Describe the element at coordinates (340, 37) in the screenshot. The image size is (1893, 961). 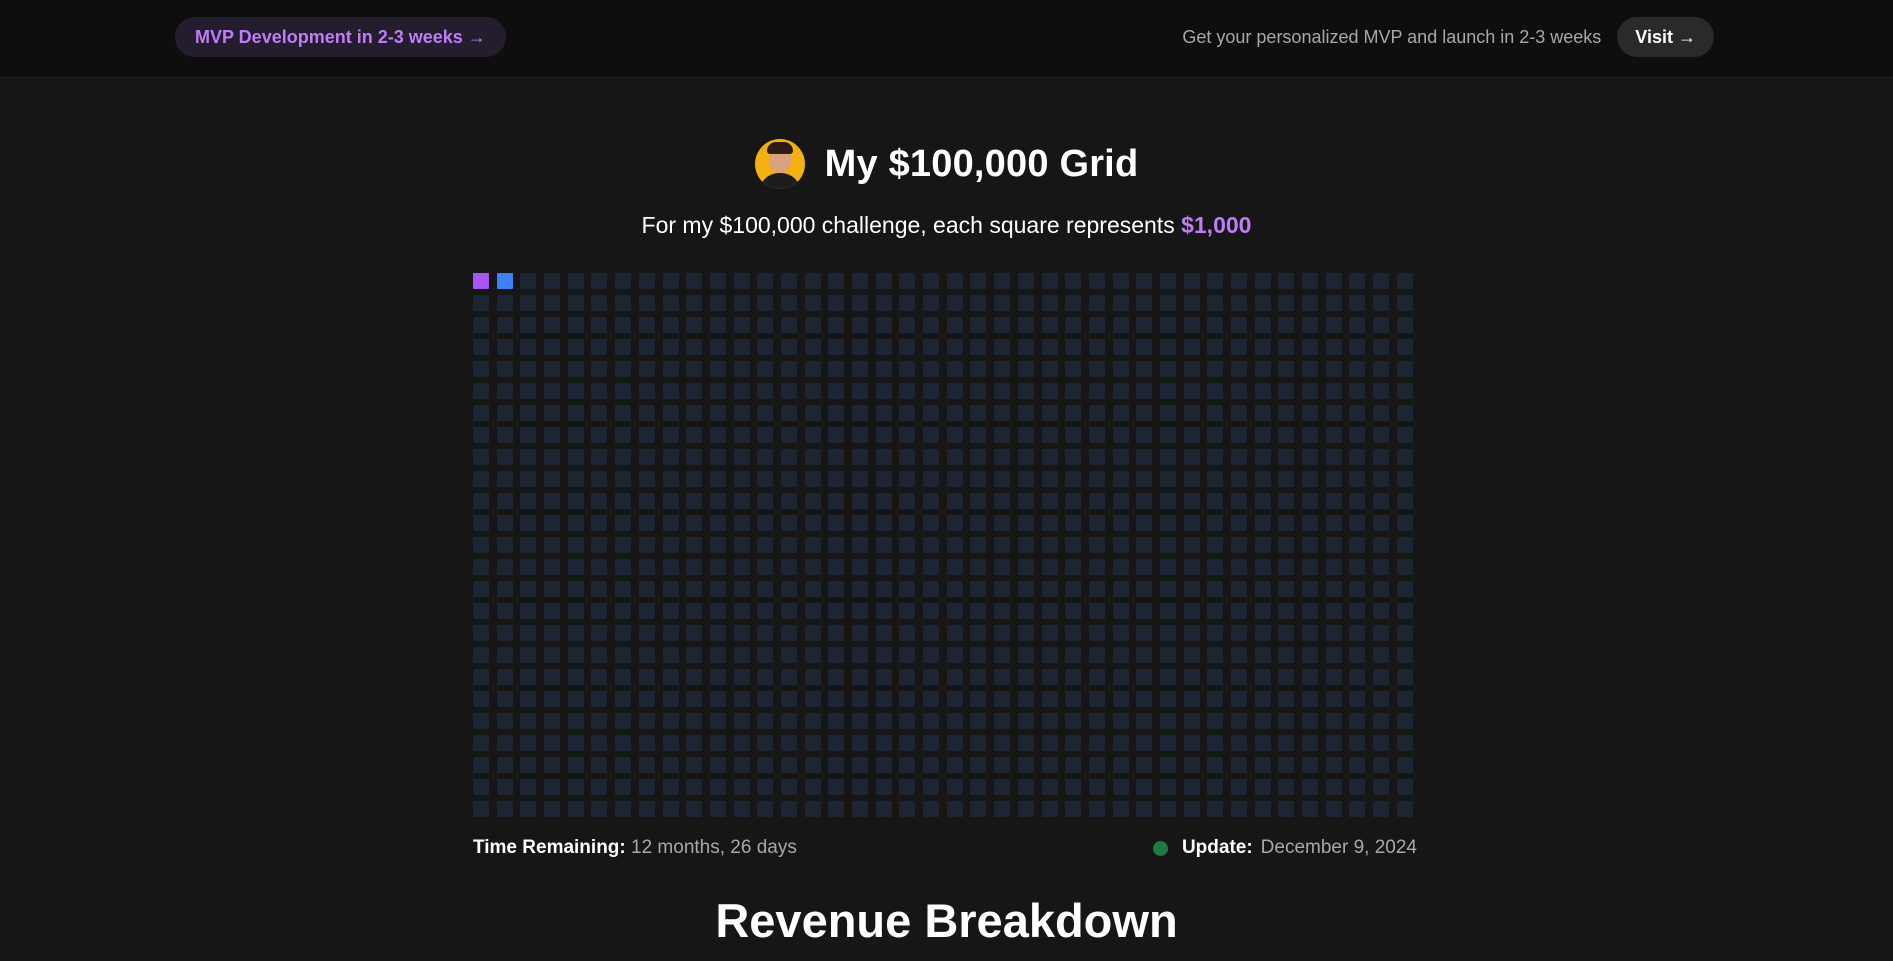
I see `mvp-development-link: MVP Development in 2-3 weeks →` at that location.